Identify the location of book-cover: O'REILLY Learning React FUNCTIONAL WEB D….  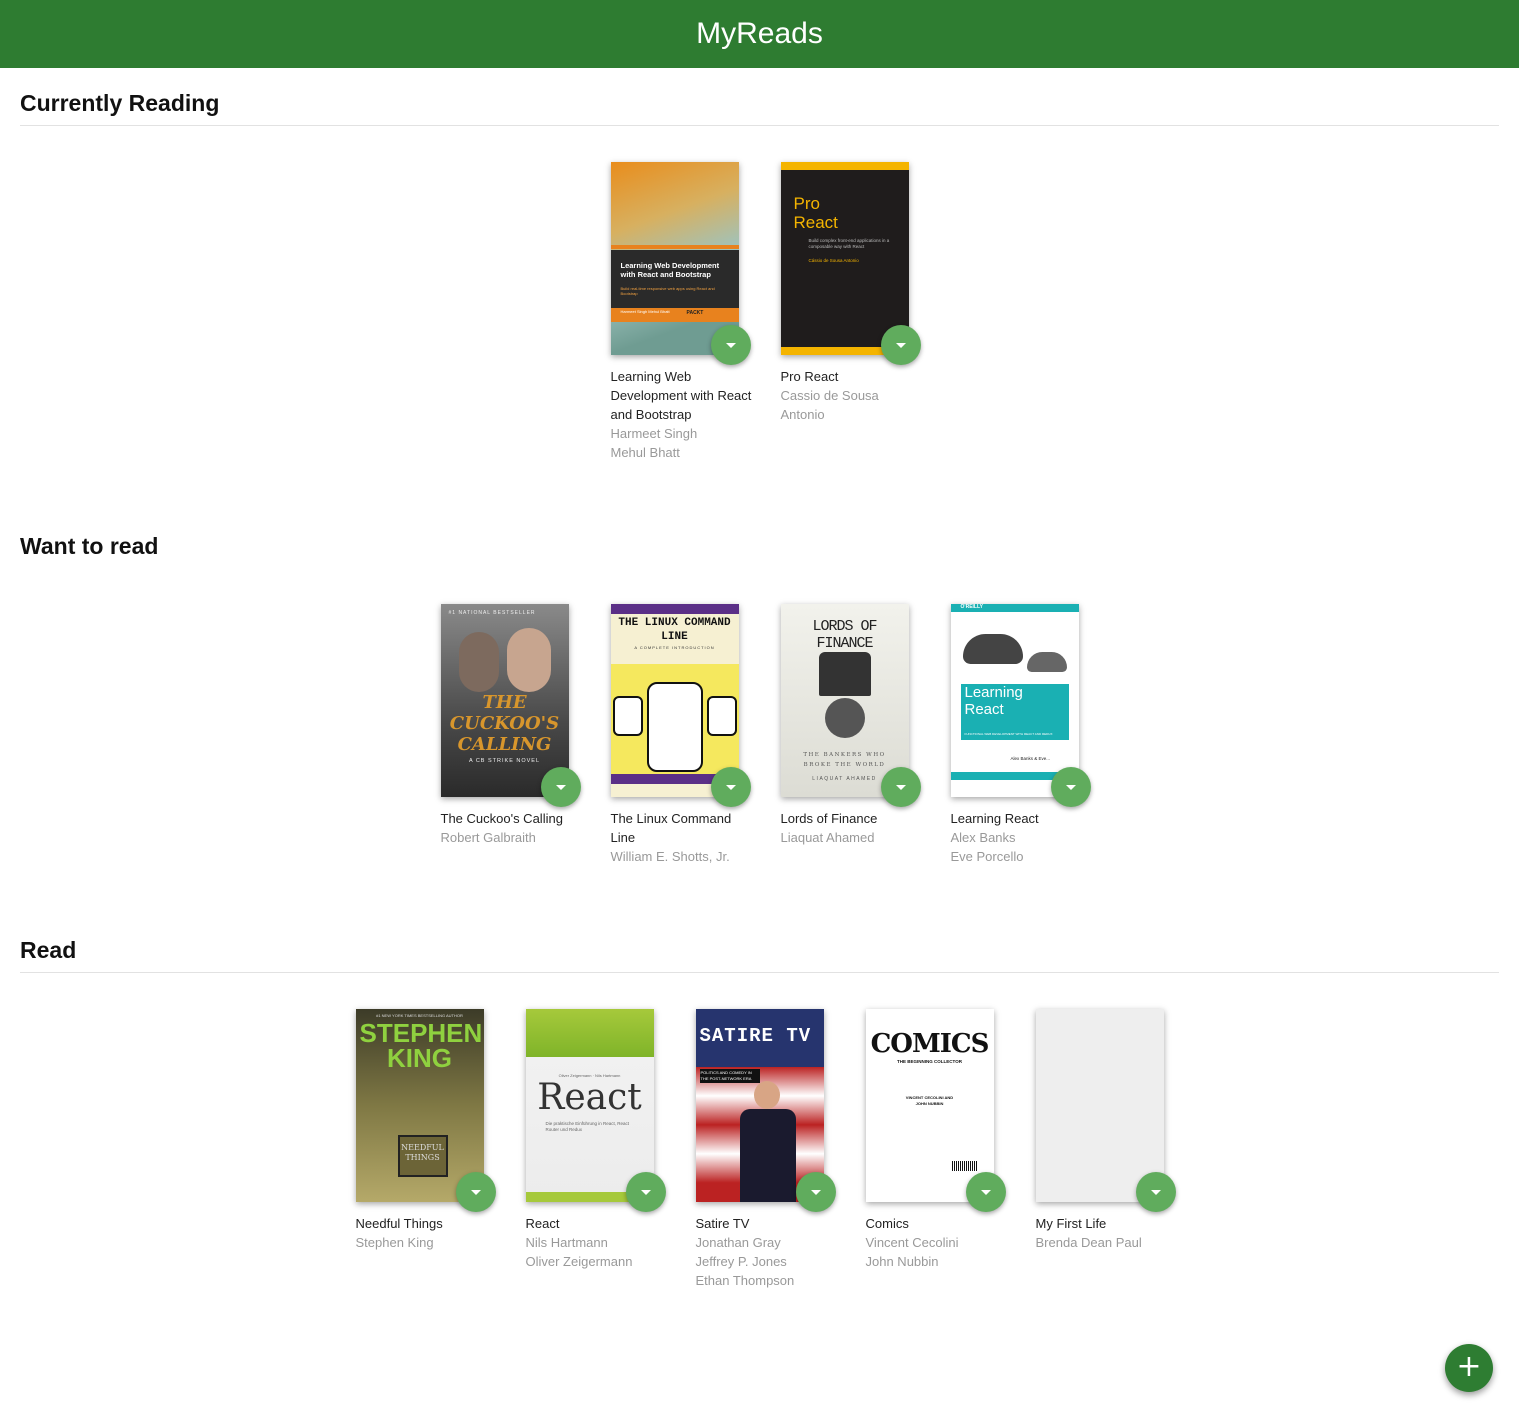
(1020, 705).